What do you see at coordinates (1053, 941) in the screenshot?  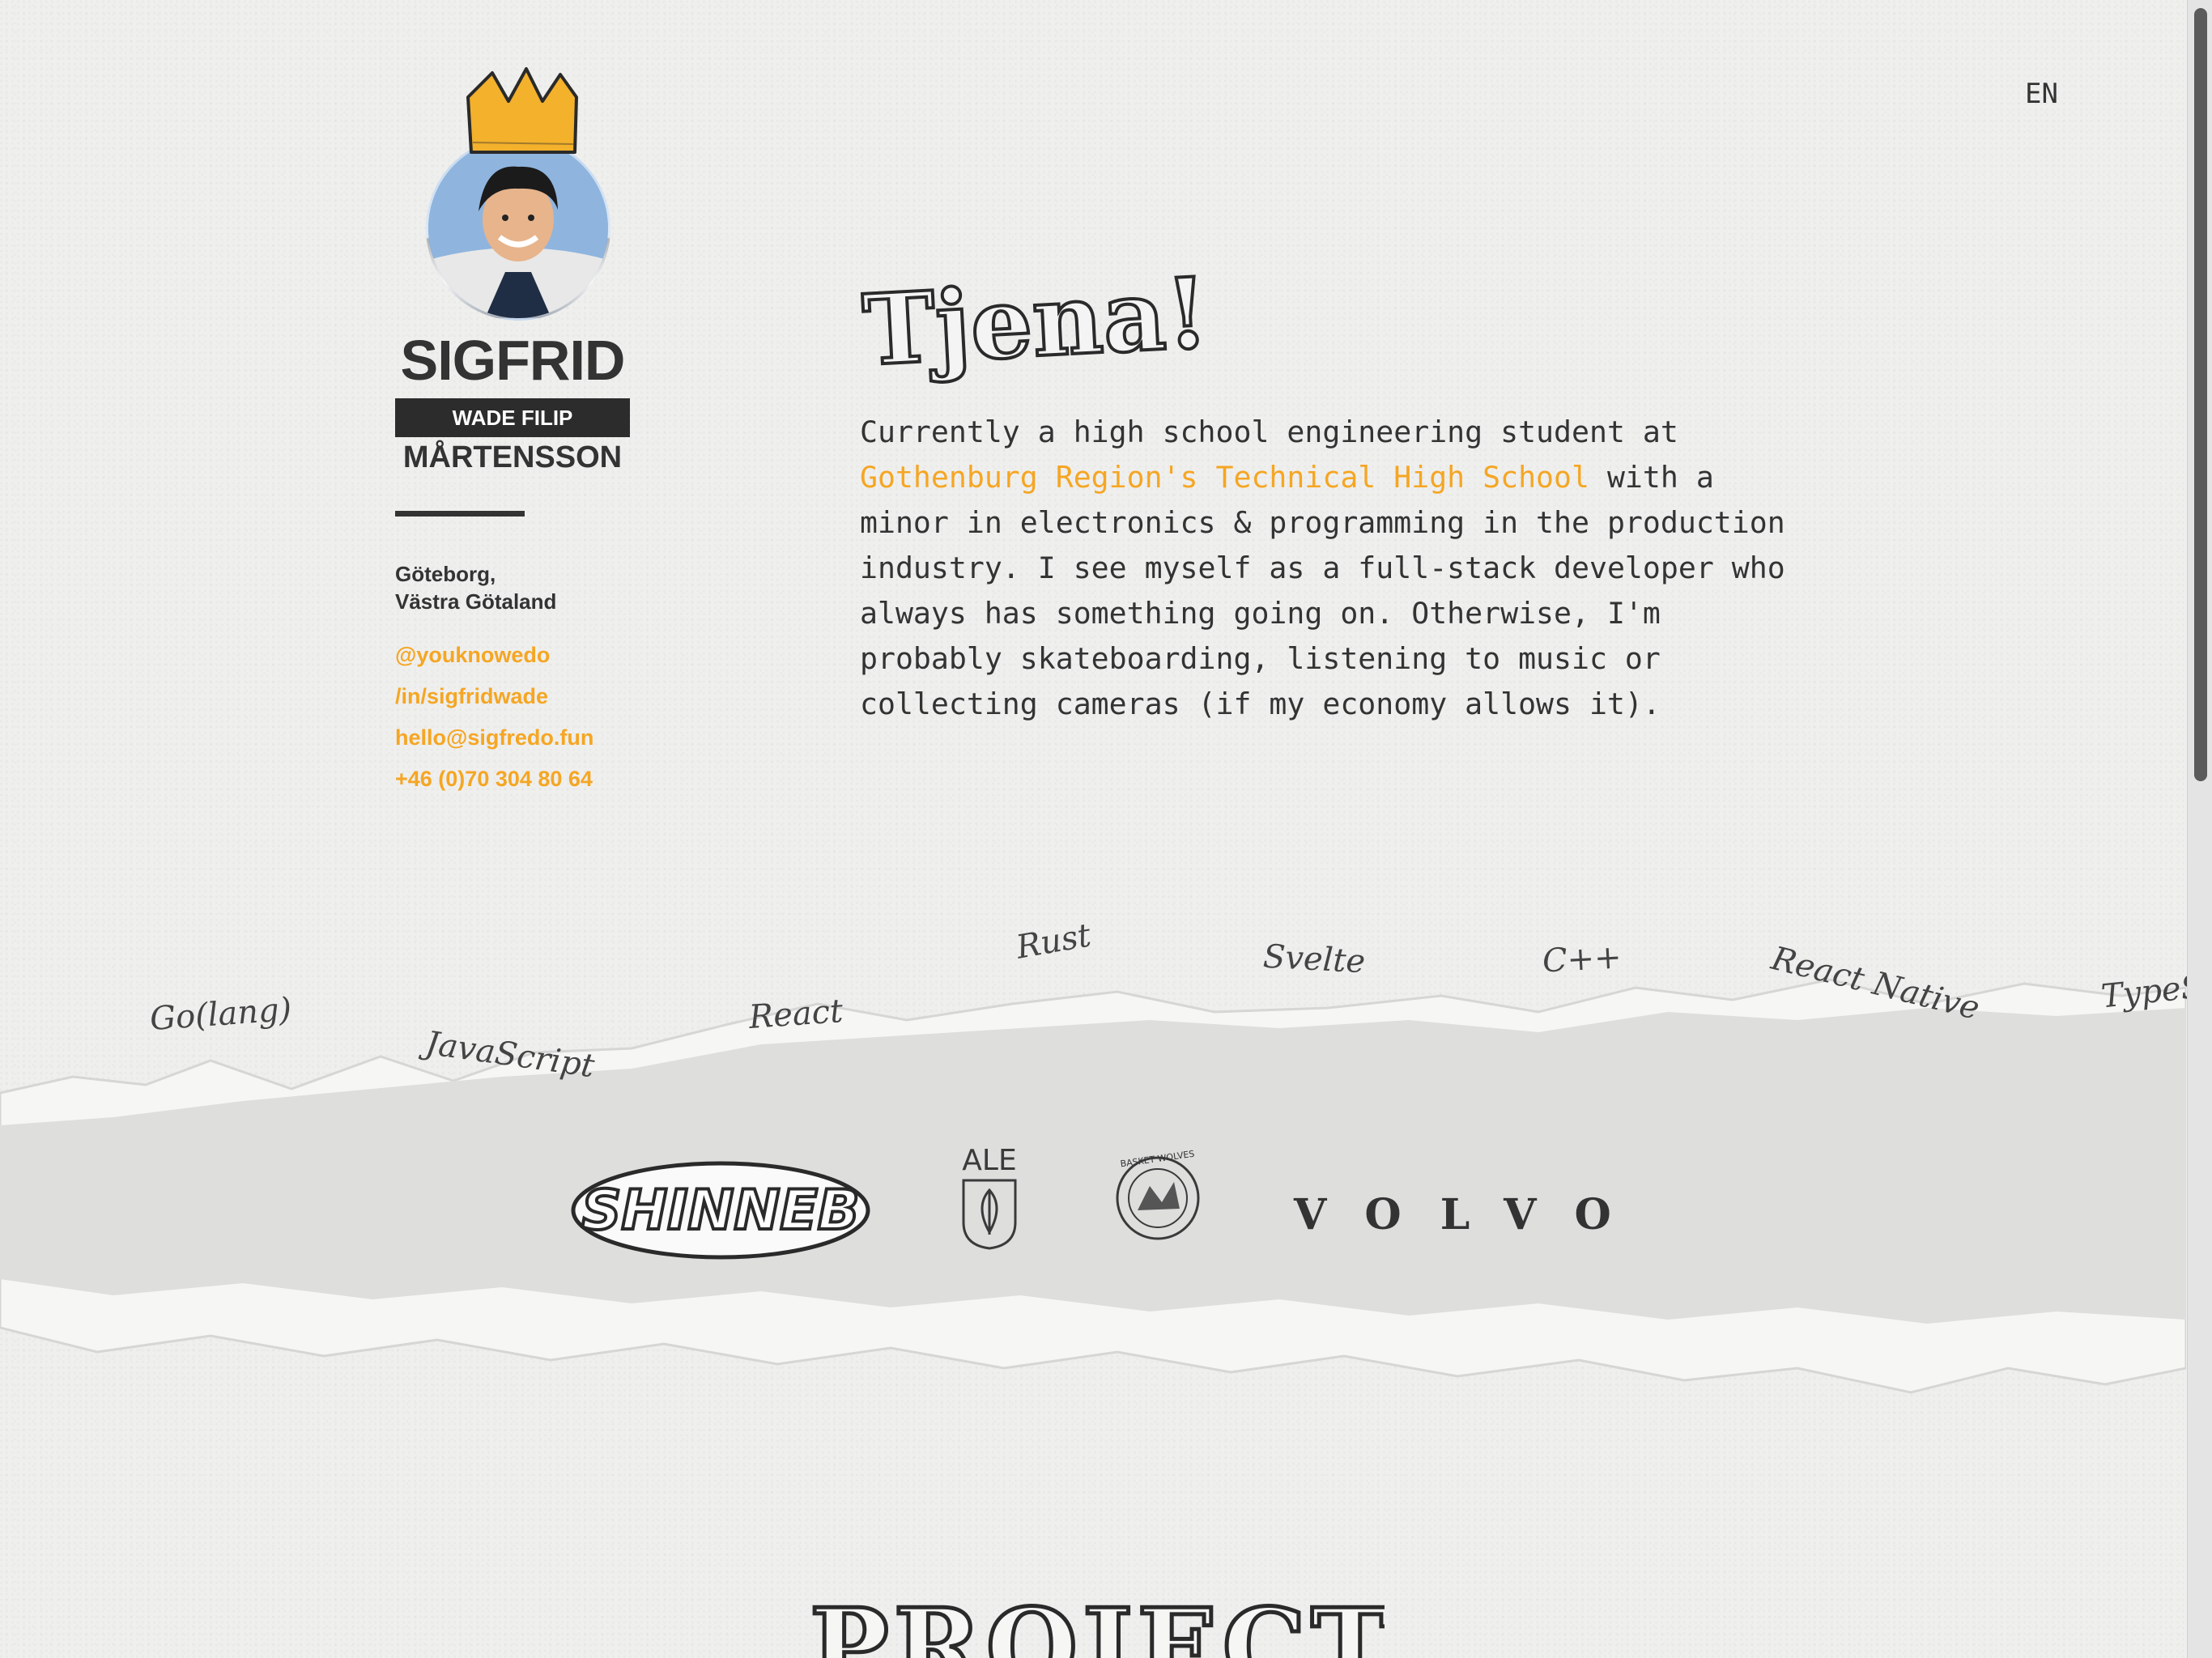 I see `skill-label: Rust` at bounding box center [1053, 941].